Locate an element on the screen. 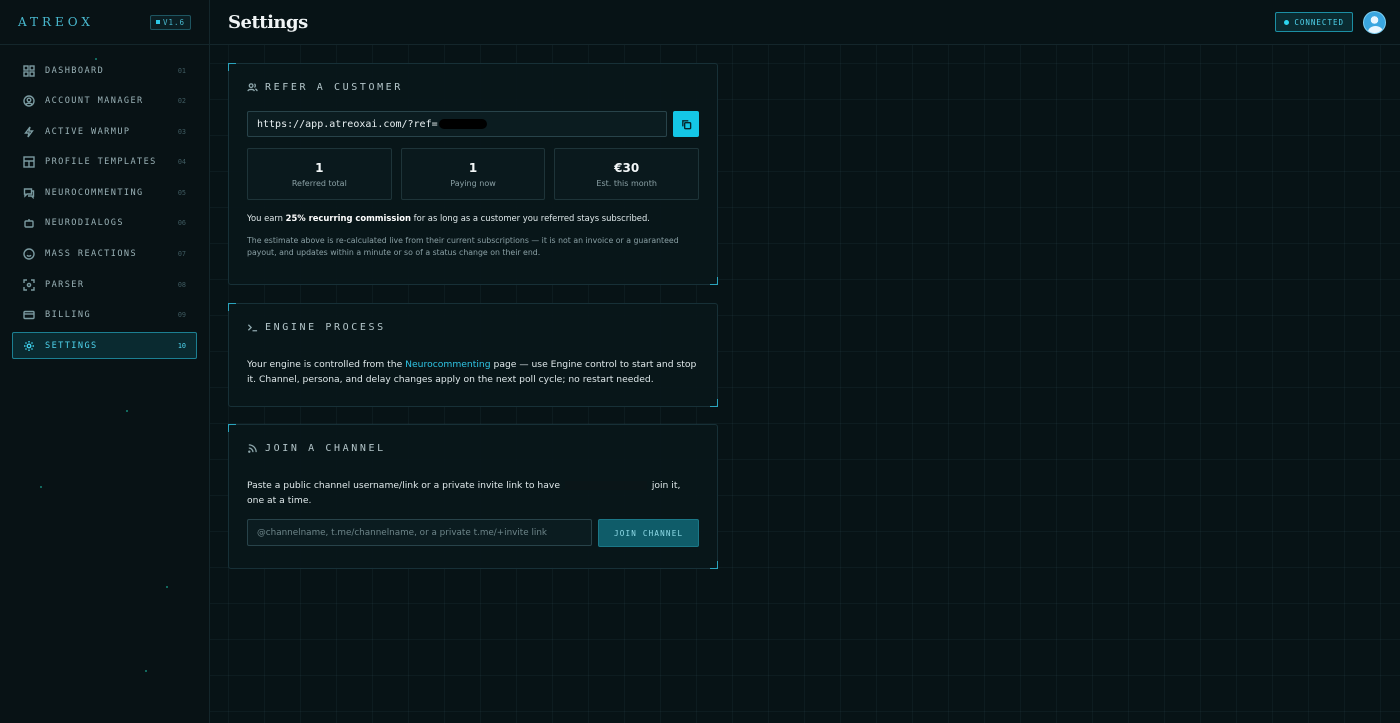 This screenshot has height=723, width=1400. chat-icon is located at coordinates (29, 193).